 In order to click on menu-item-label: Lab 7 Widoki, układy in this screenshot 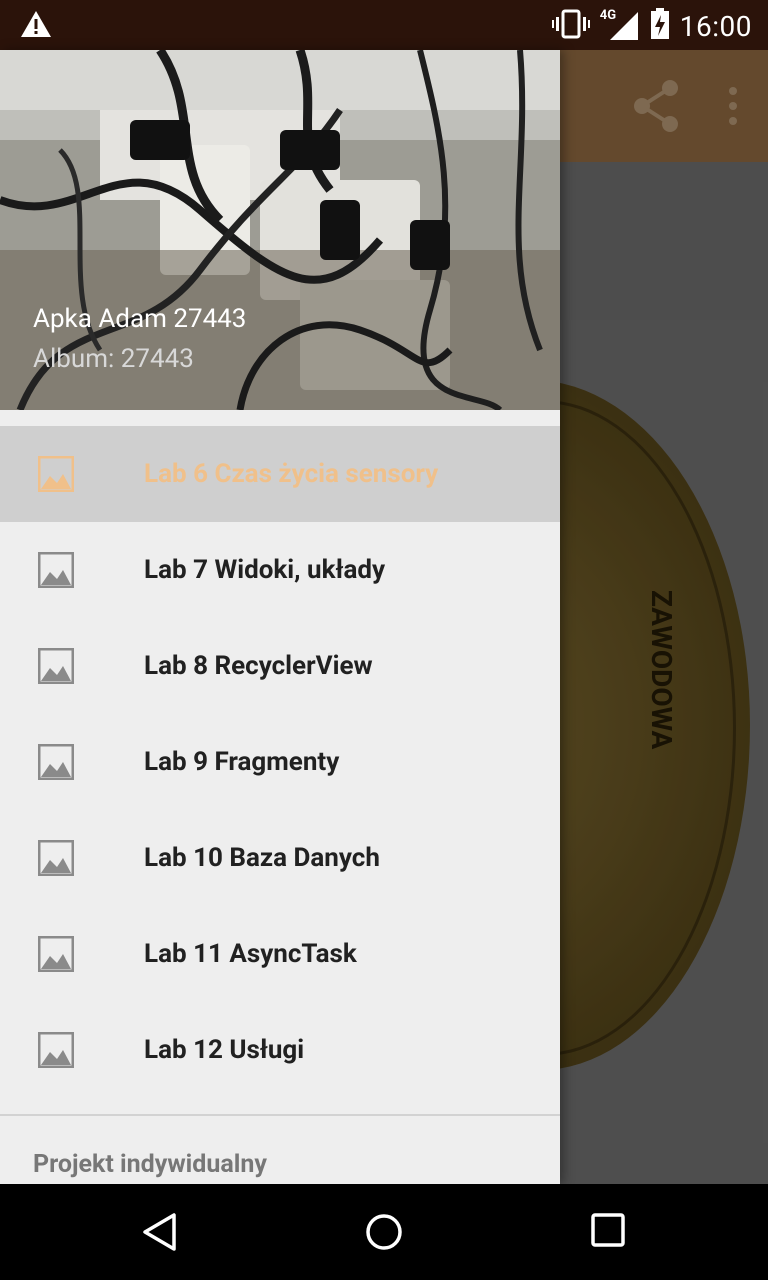, I will do `click(265, 570)`.